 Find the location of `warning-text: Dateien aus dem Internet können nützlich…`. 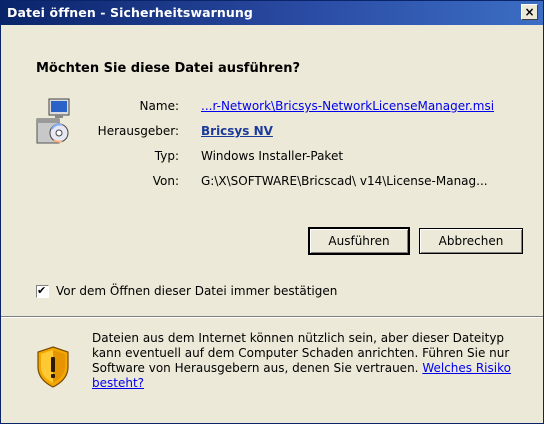

warning-text: Dateien aus dem Internet können nützlich… is located at coordinates (314, 361).